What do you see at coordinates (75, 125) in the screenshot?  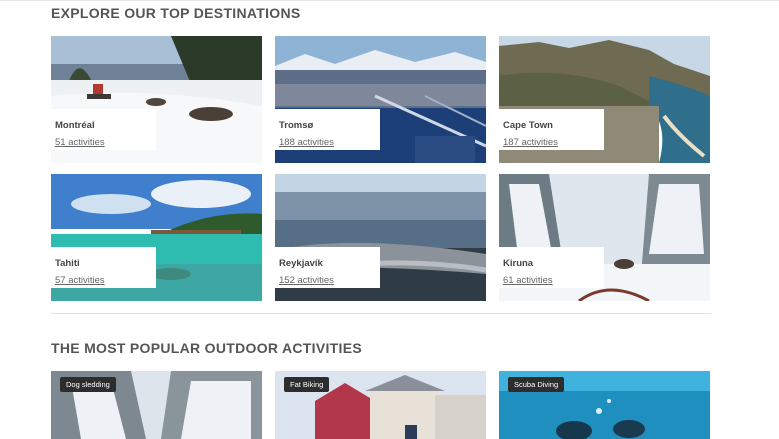 I see `destination-city: Montréal` at bounding box center [75, 125].